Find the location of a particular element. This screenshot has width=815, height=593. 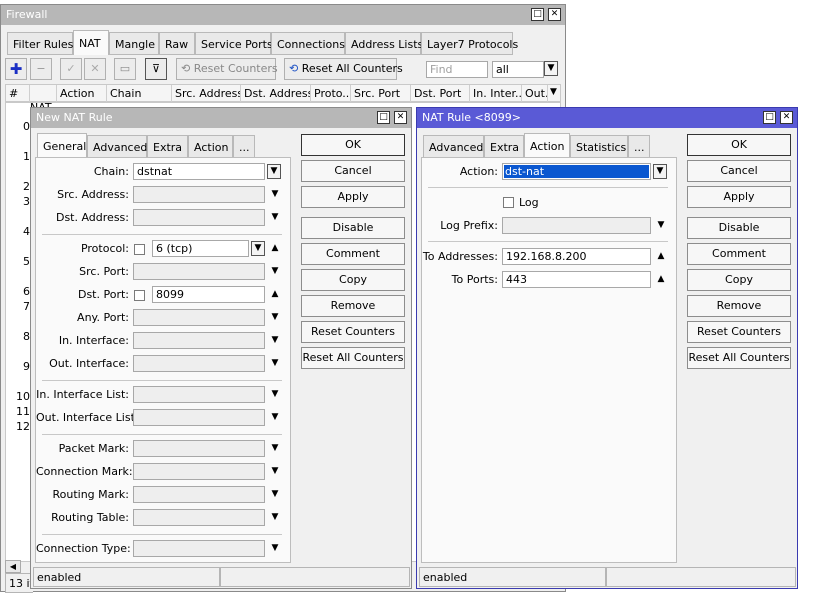

src-port-field is located at coordinates (199, 271).